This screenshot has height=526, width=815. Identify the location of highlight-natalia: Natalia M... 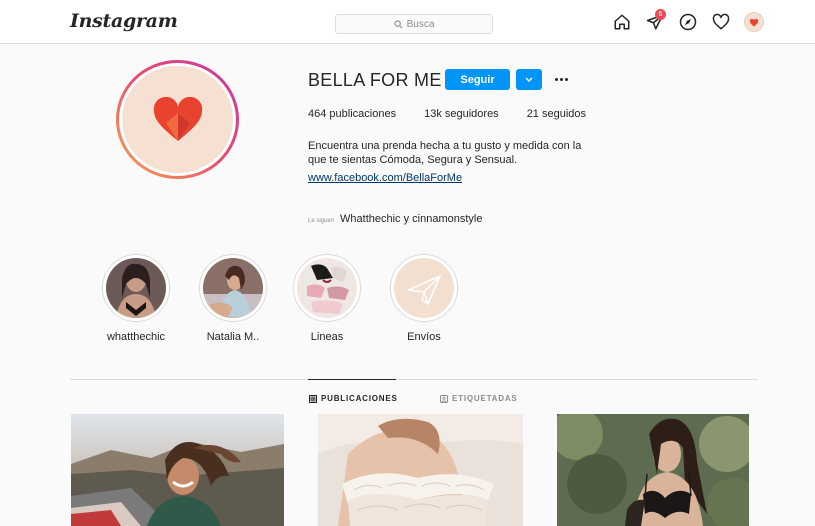
(233, 298).